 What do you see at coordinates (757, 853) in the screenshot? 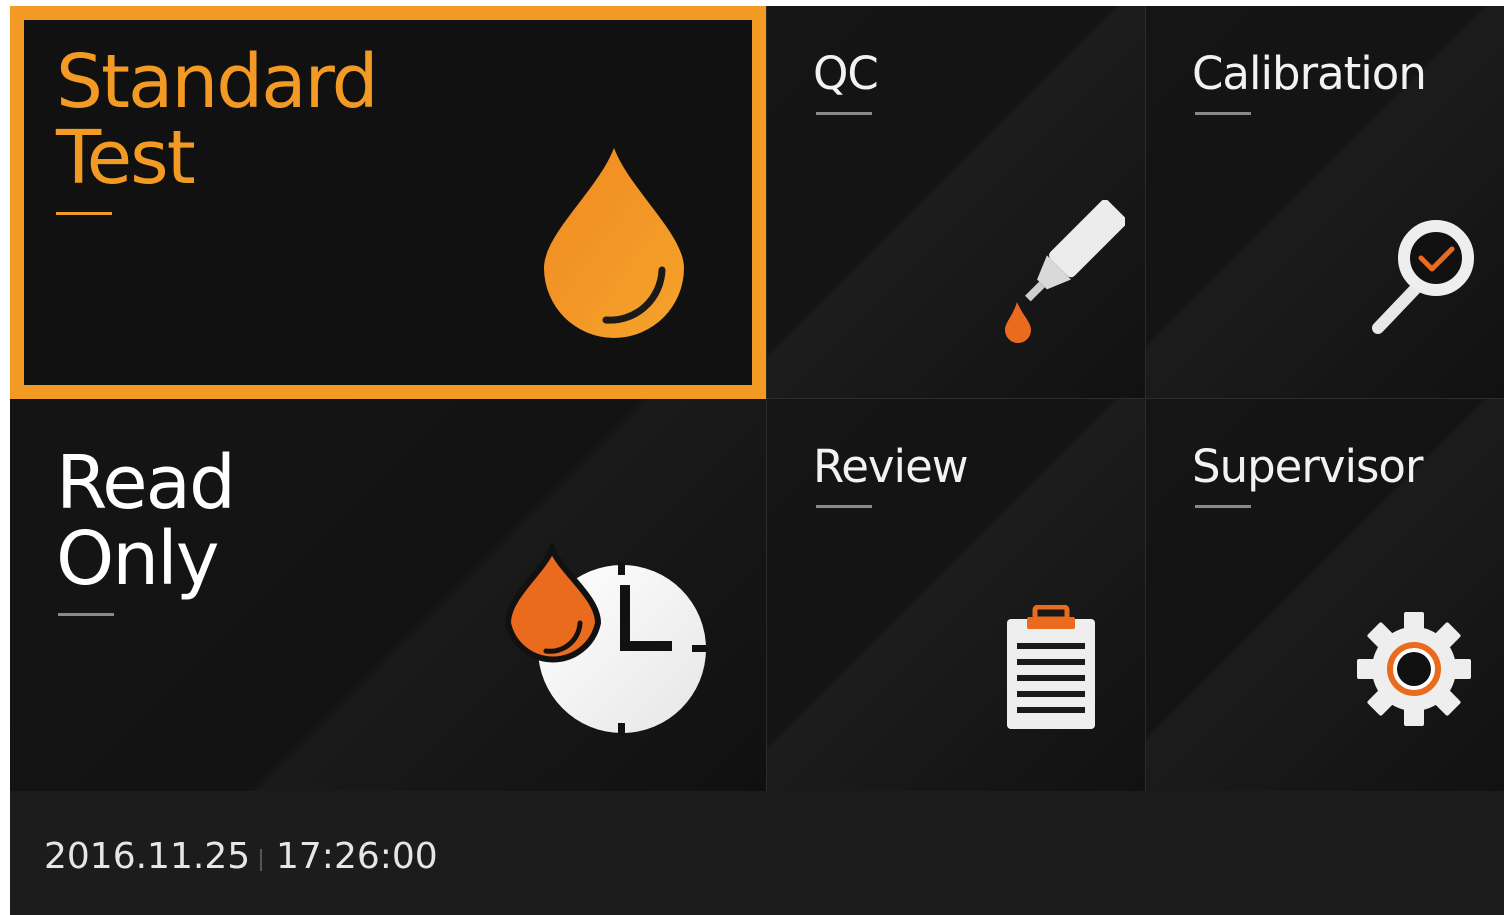
I see `status-bar: 2016.11.25 17:26:00` at bounding box center [757, 853].